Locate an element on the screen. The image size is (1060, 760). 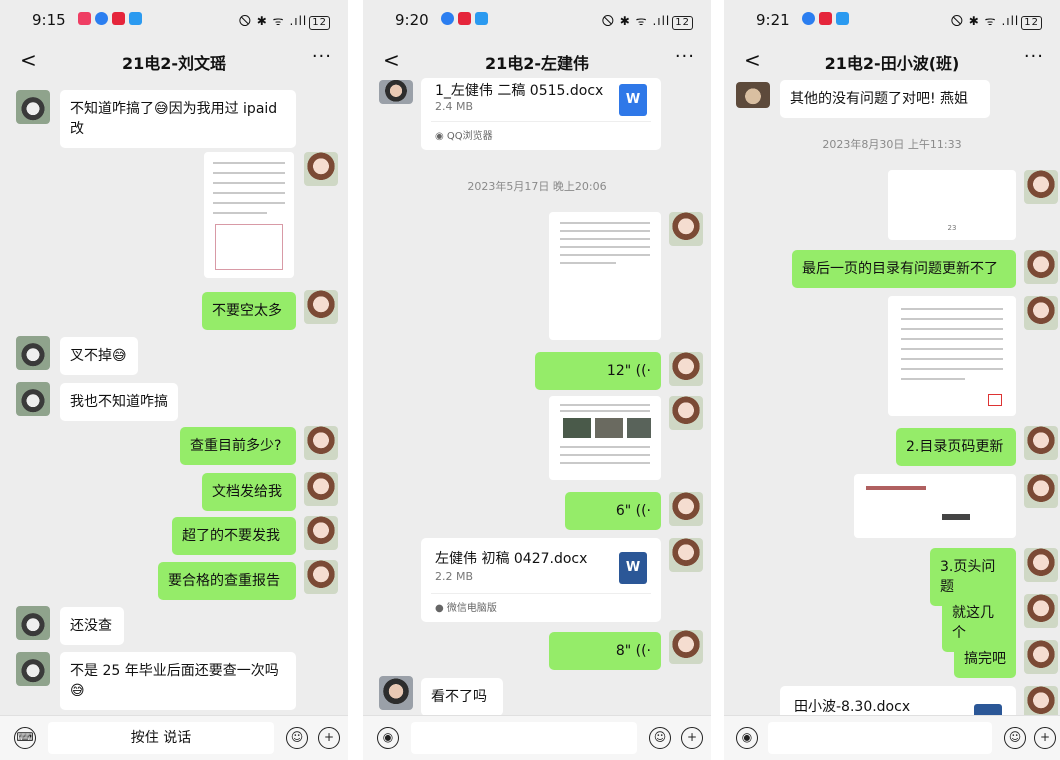
chat-header: < 21电2-刘文瑶 ··· is located at coordinates (174, 61).